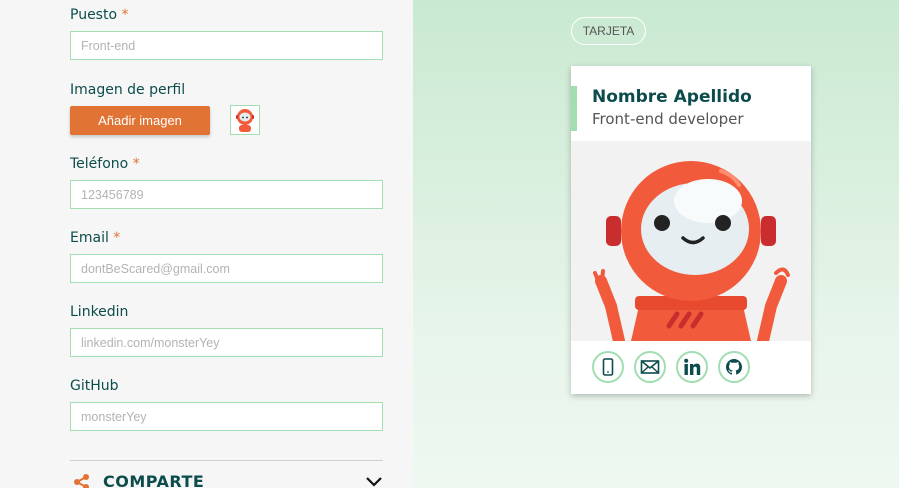  I want to click on profile-thumbnail, so click(245, 120).